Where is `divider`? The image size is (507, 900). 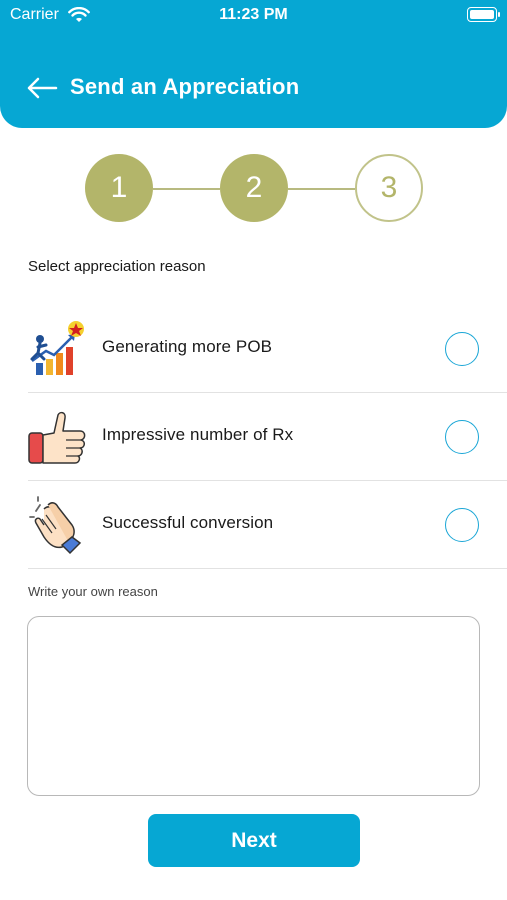 divider is located at coordinates (267, 568).